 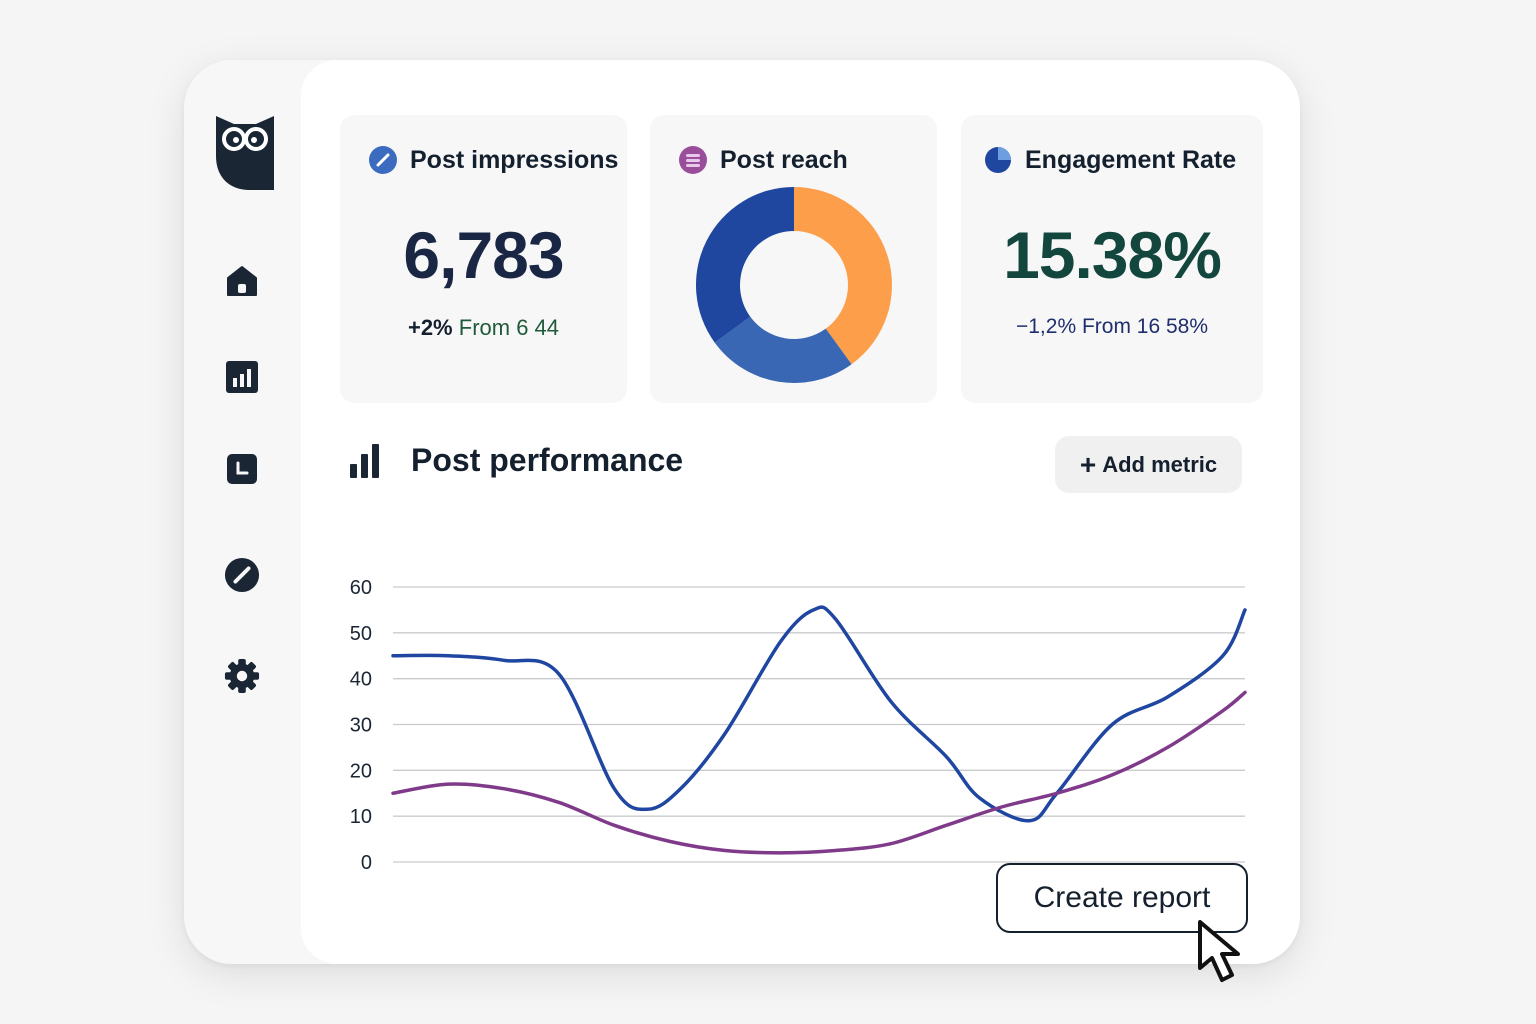 I want to click on home-icon, so click(x=242, y=281).